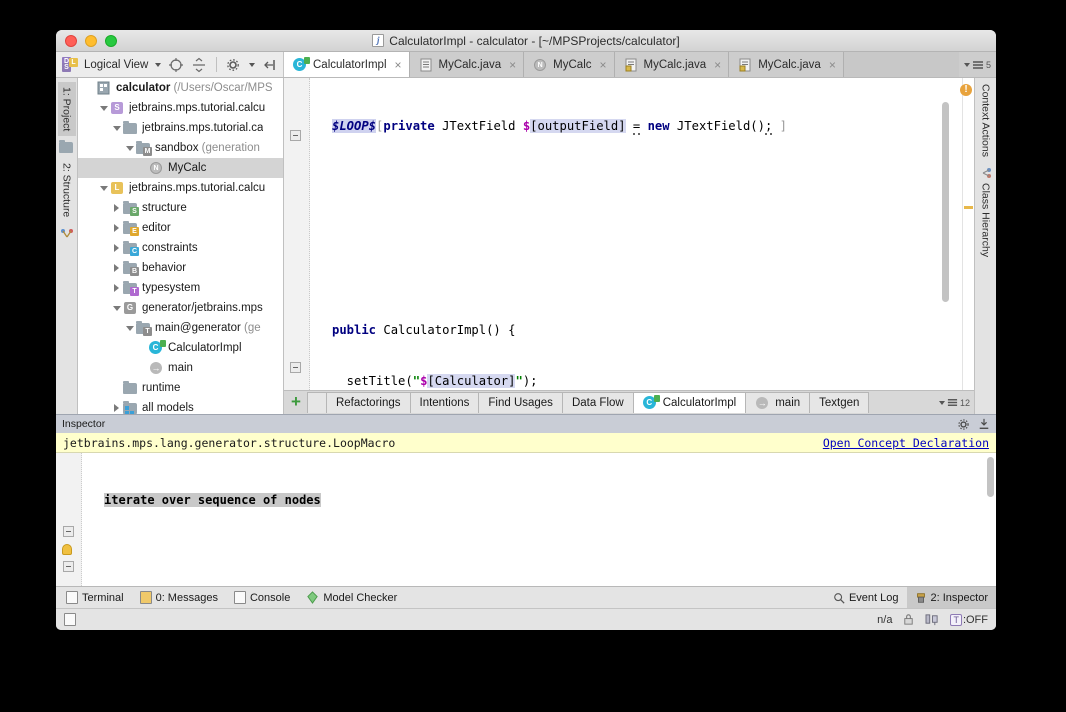 The image size is (1066, 712). Describe the element at coordinates (180, 348) in the screenshot. I see `tree-row: C CalculatorImpl` at that location.